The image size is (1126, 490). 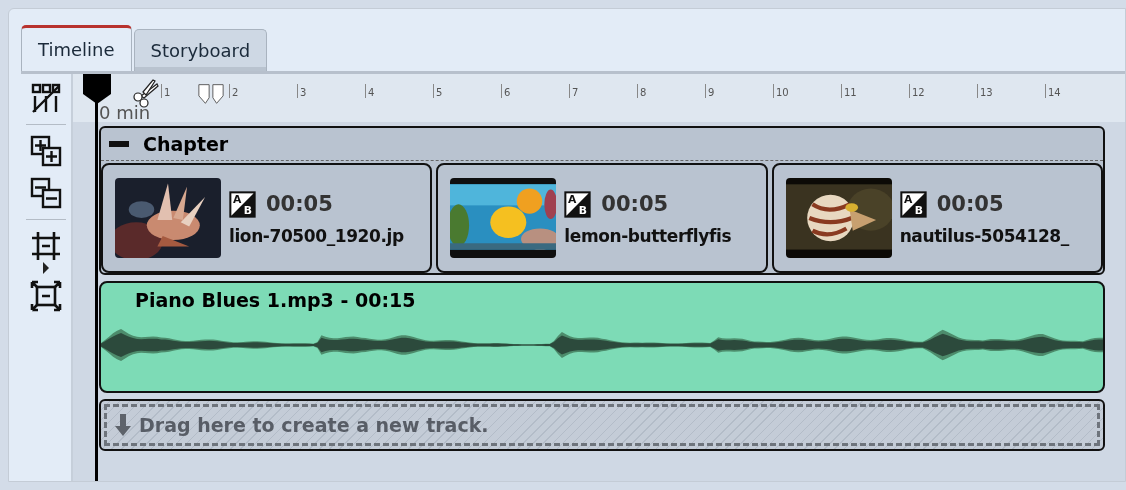 I want to click on ruler-start-label: 0 min, so click(x=125, y=112).